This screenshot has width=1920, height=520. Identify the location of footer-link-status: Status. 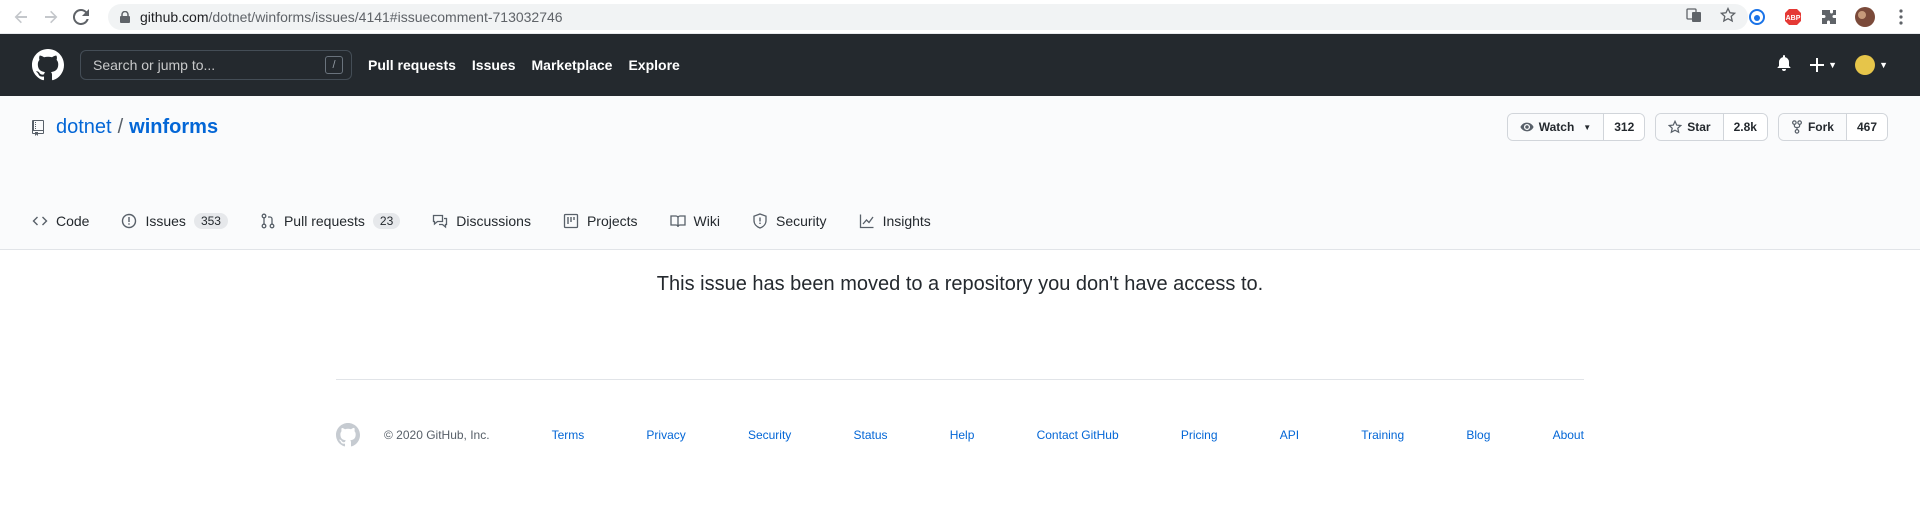
(871, 435).